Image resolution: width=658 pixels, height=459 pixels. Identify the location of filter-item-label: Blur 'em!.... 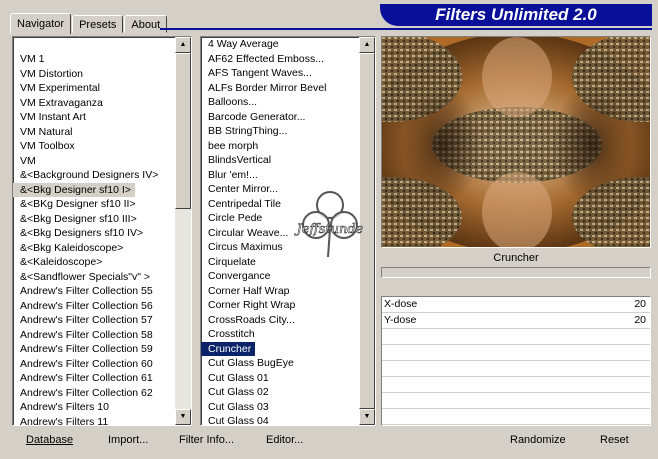
(233, 174).